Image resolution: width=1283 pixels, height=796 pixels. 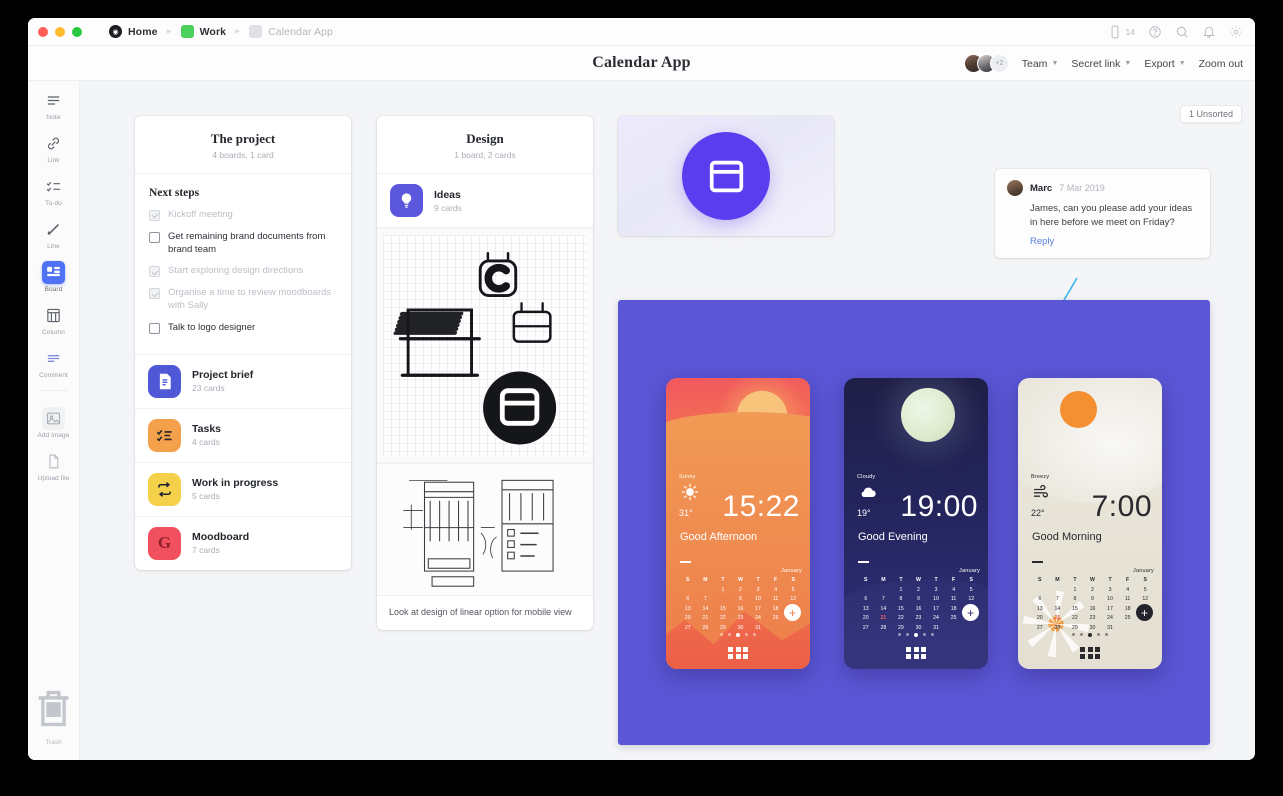 I want to click on trash-button: Trash, so click(x=53, y=714).